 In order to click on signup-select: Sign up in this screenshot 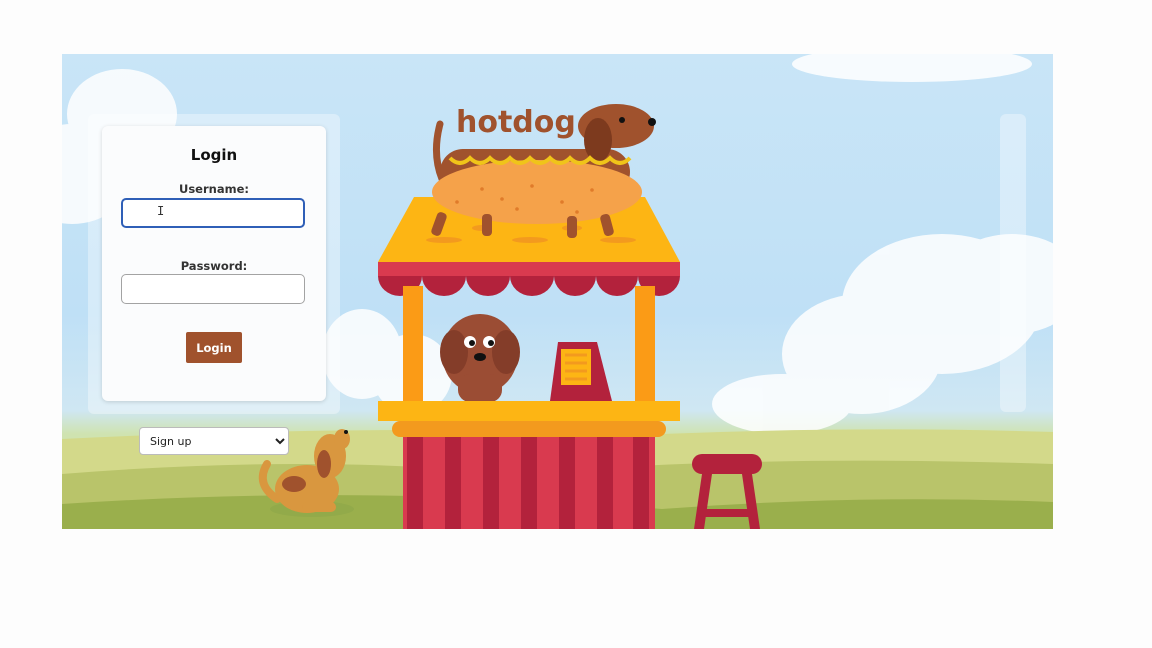, I will do `click(214, 441)`.